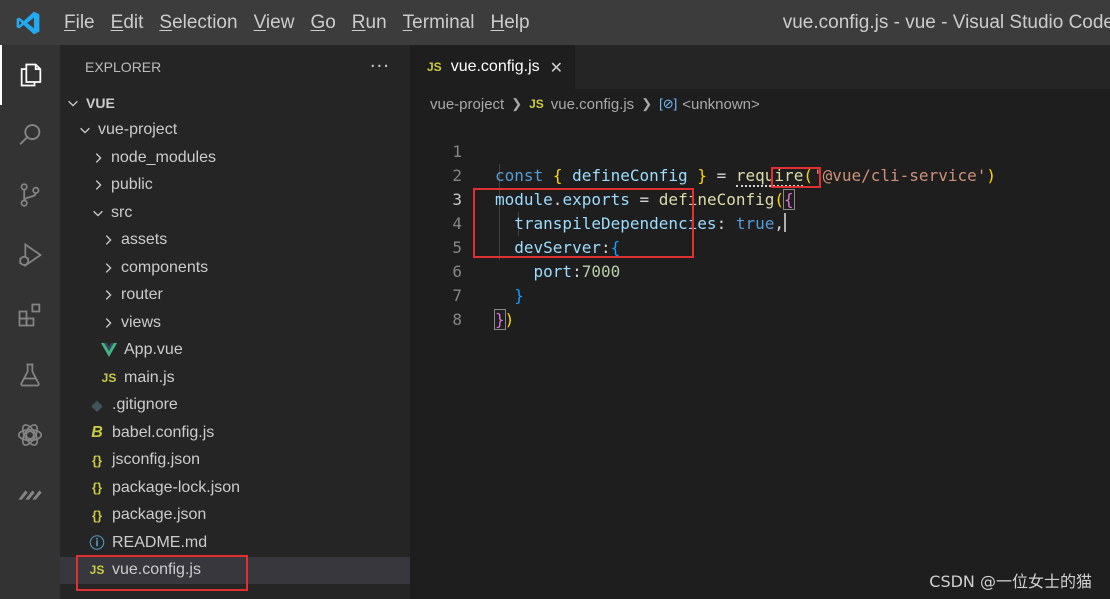  I want to click on menu-view: View, so click(274, 22).